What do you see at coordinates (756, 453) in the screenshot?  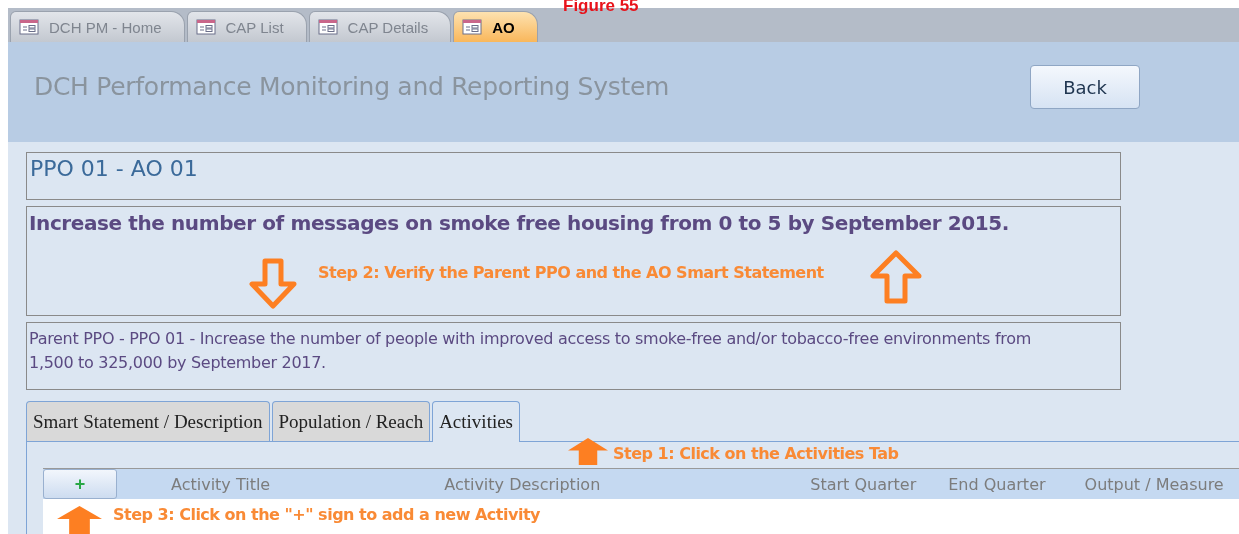 I see `step-annotation: Step 1: Click on the Activities Tab` at bounding box center [756, 453].